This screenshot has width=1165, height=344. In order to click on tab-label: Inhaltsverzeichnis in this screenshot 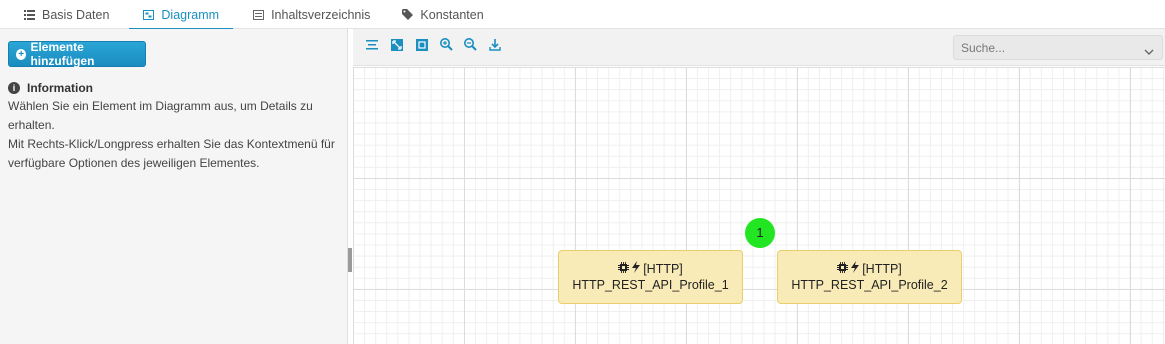, I will do `click(321, 14)`.